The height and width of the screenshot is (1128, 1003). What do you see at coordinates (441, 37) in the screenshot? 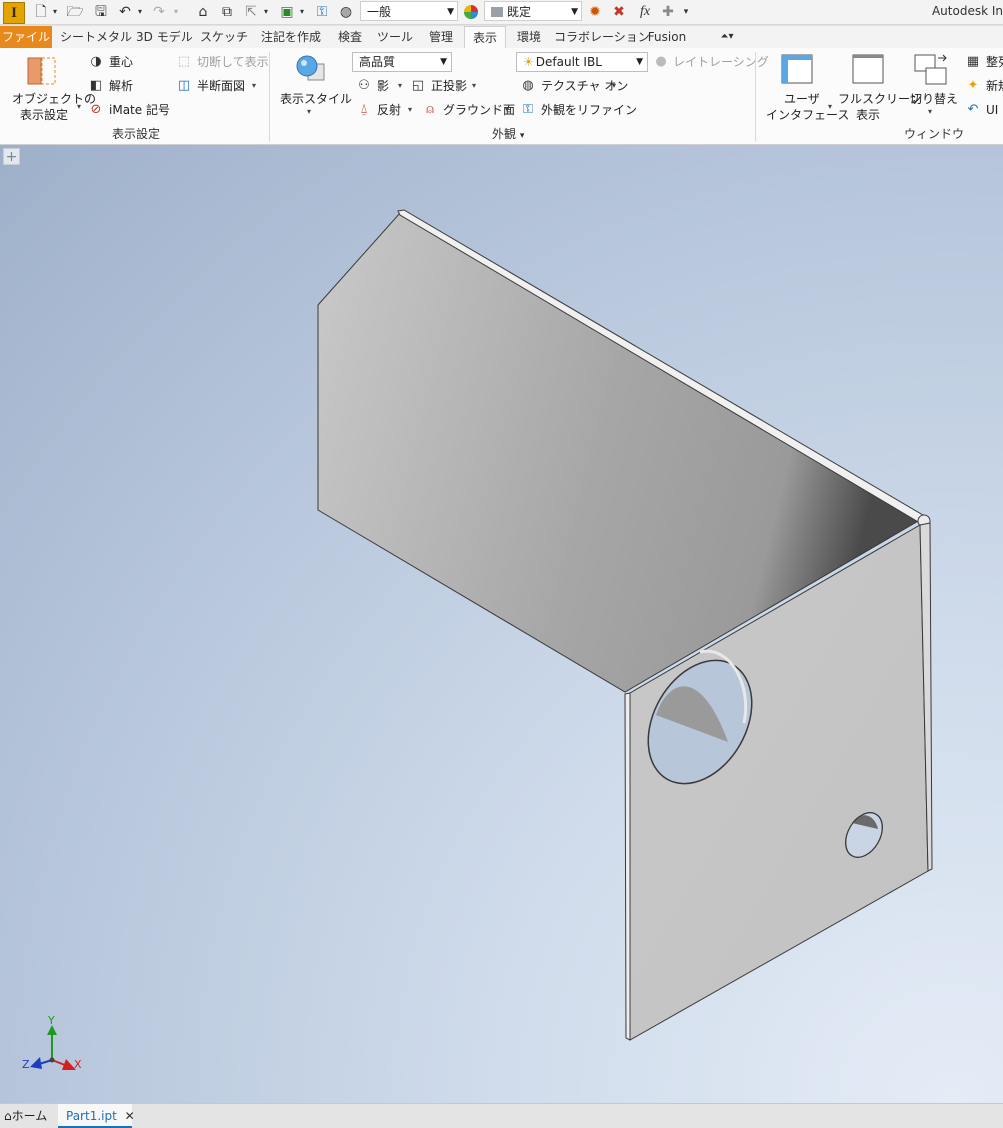
I see `tab-manage: 管理` at bounding box center [441, 37].